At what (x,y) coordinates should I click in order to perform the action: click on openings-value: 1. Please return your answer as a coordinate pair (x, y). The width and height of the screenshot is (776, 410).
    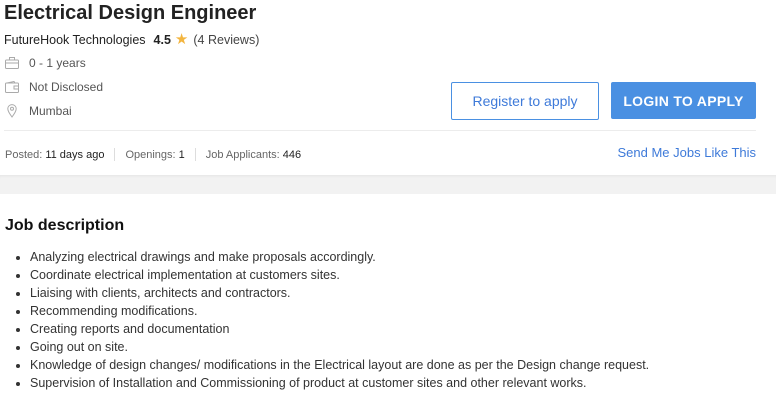
    Looking at the image, I should click on (181, 154).